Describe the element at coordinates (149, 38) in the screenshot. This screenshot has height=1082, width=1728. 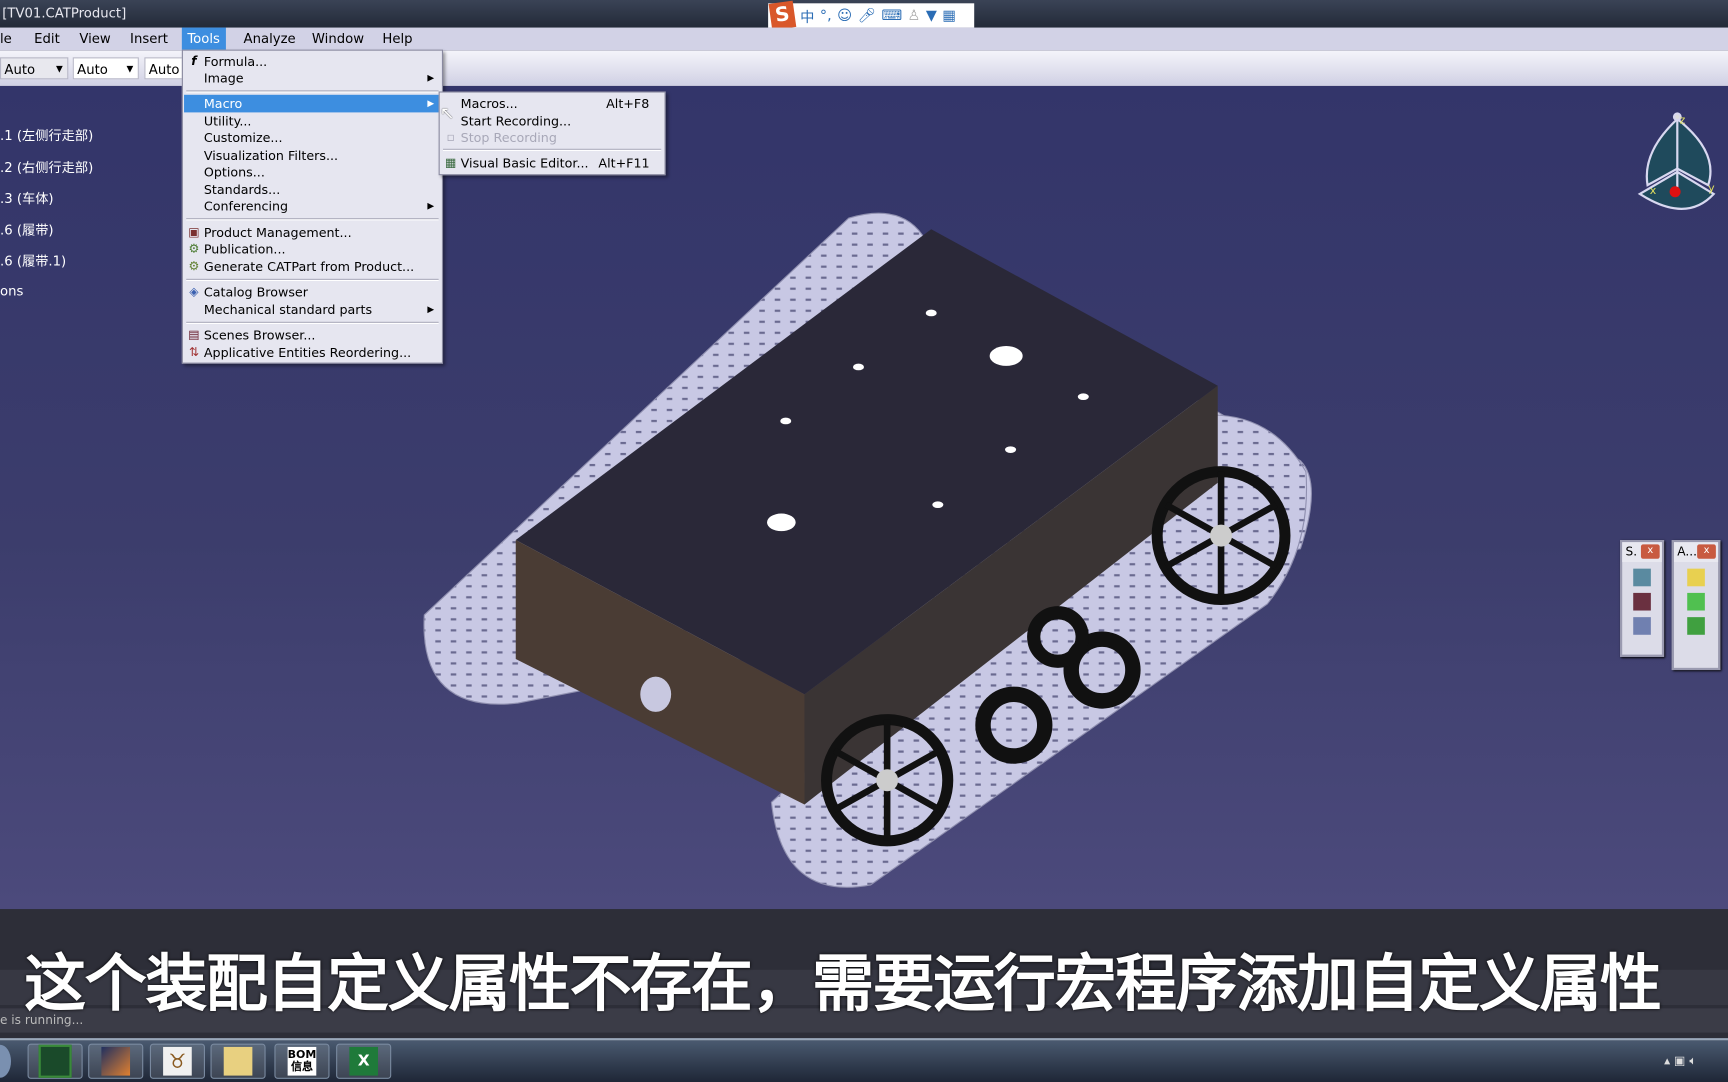
I see `menu-insert: Insert` at that location.